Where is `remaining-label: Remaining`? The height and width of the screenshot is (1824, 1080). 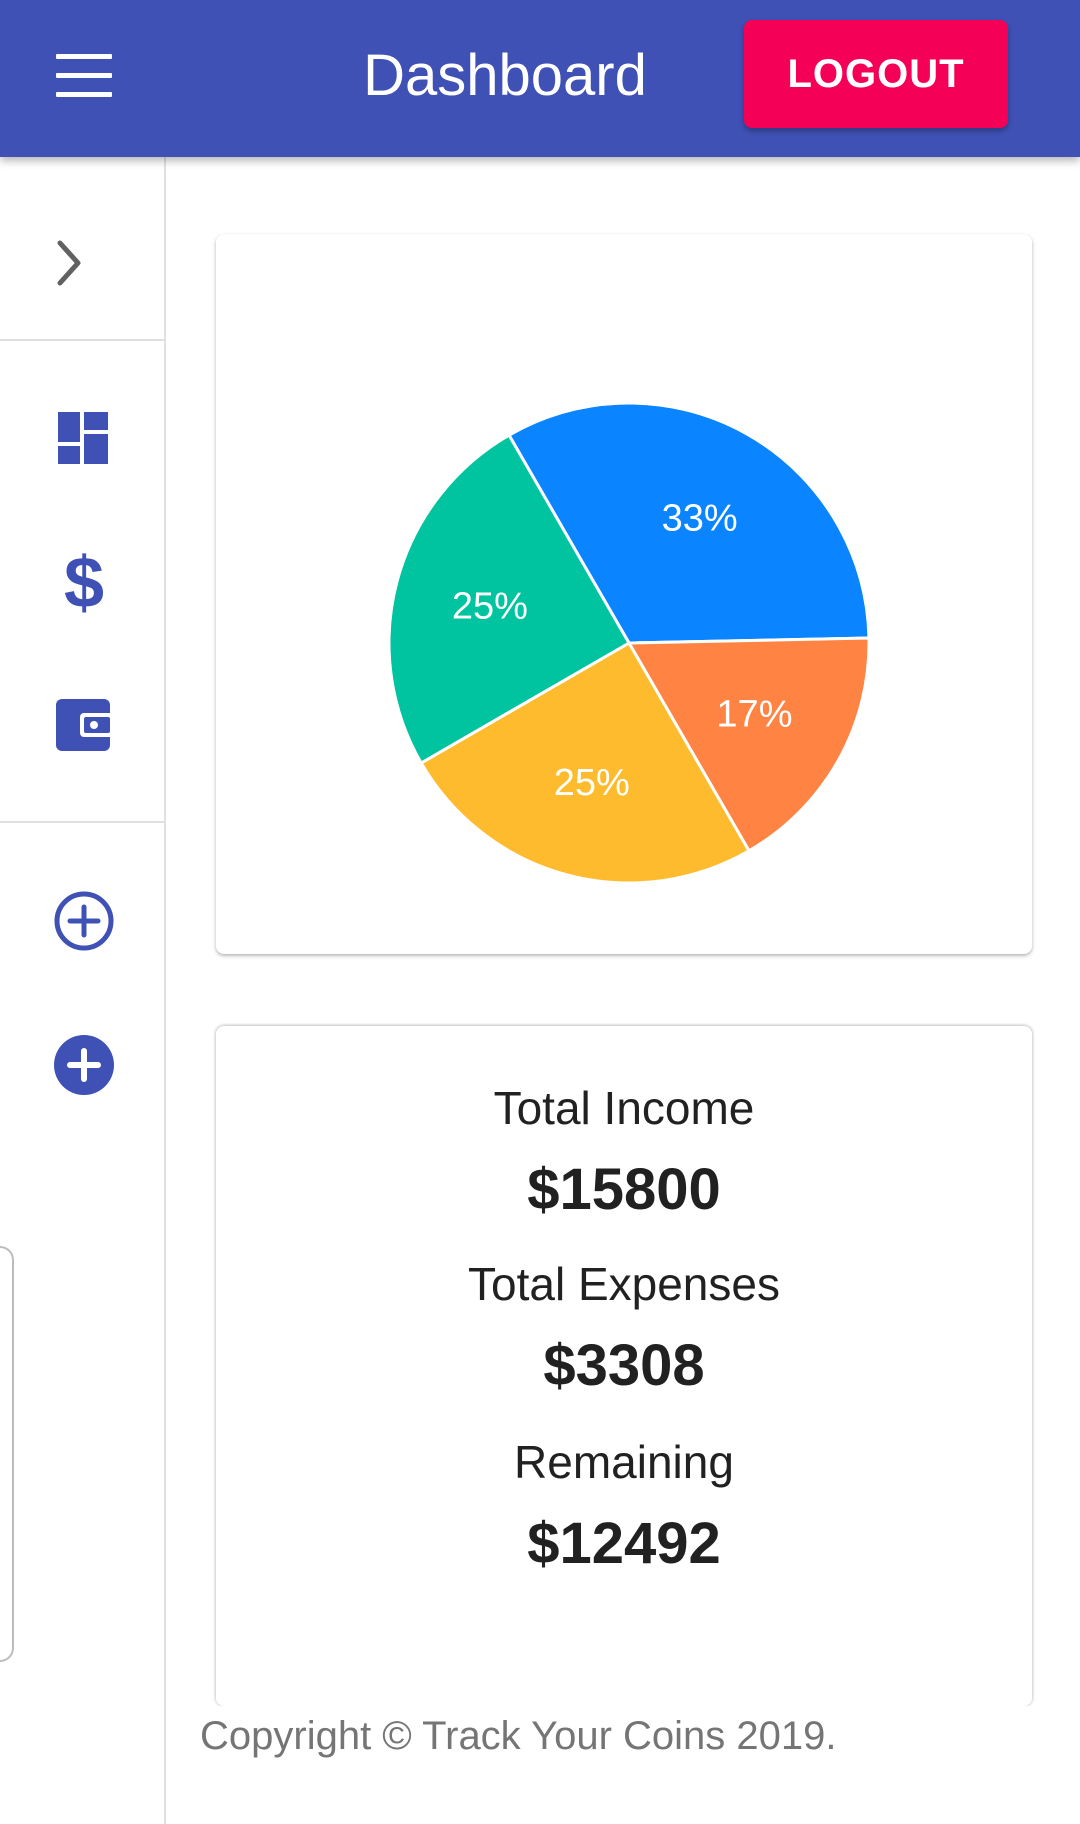 remaining-label: Remaining is located at coordinates (624, 1462).